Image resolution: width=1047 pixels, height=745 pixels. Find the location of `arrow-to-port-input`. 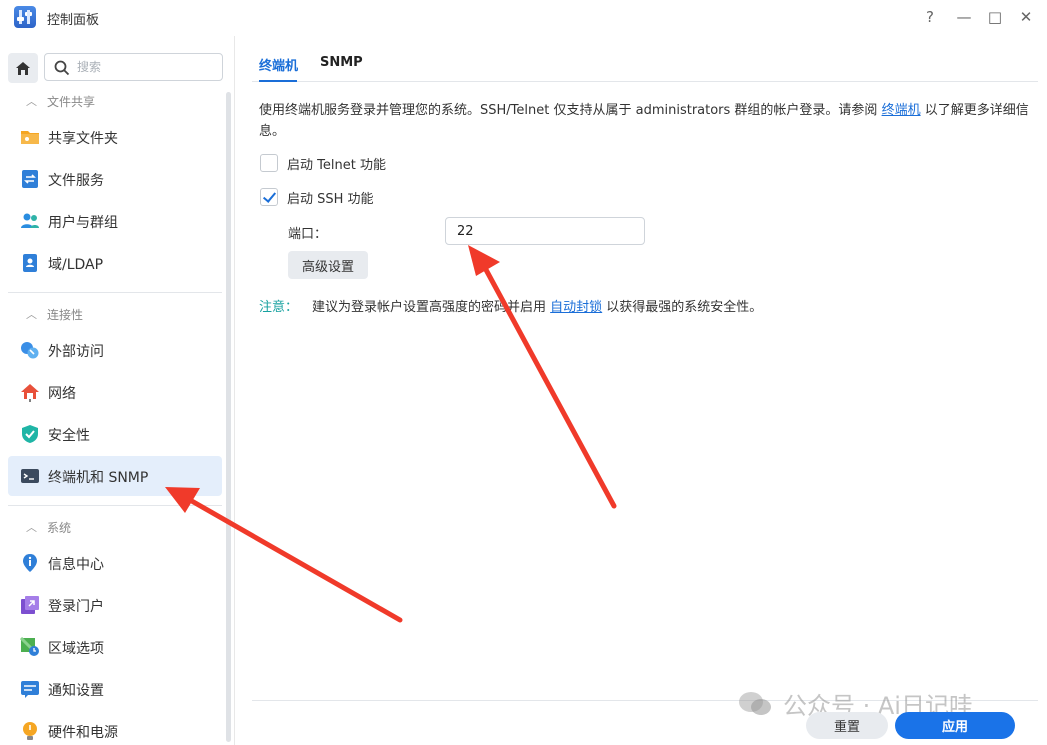

arrow-to-port-input is located at coordinates (542, 377).